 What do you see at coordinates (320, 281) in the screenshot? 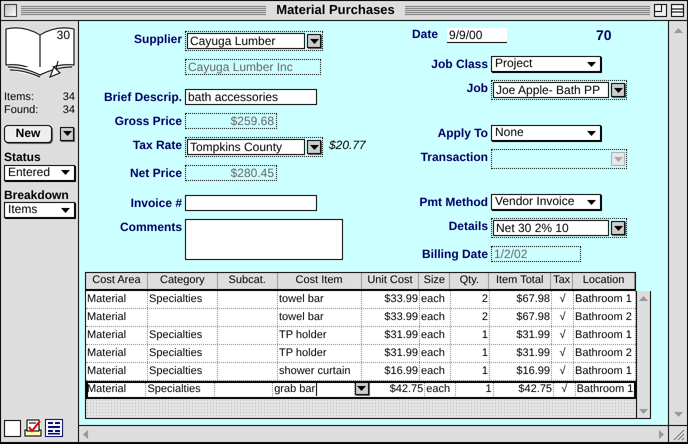
I see `column-header: Cost Item` at bounding box center [320, 281].